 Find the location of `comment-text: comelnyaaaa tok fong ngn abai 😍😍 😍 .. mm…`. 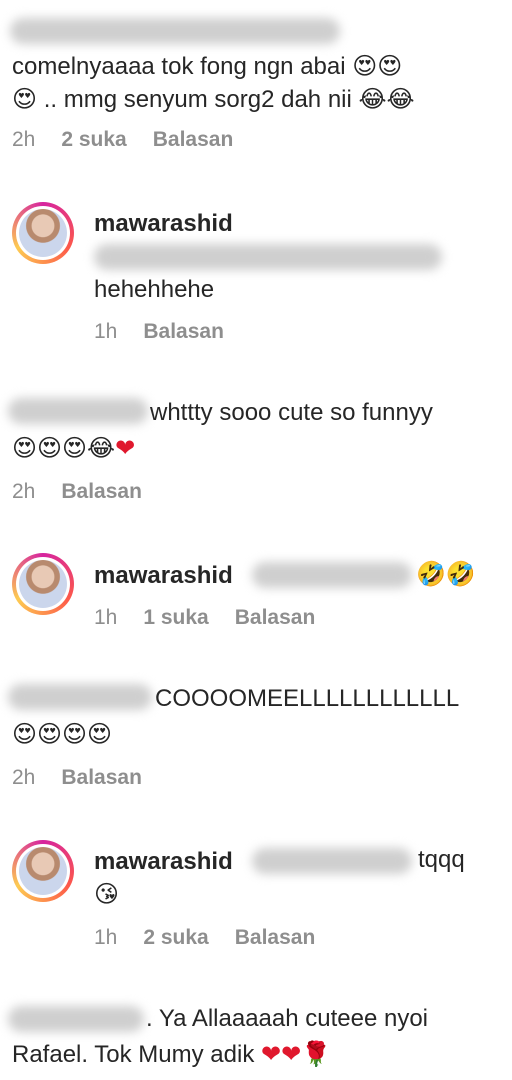

comment-text: comelnyaaaa tok fong ngn abai 😍😍 😍 .. mm… is located at coordinates (213, 82).